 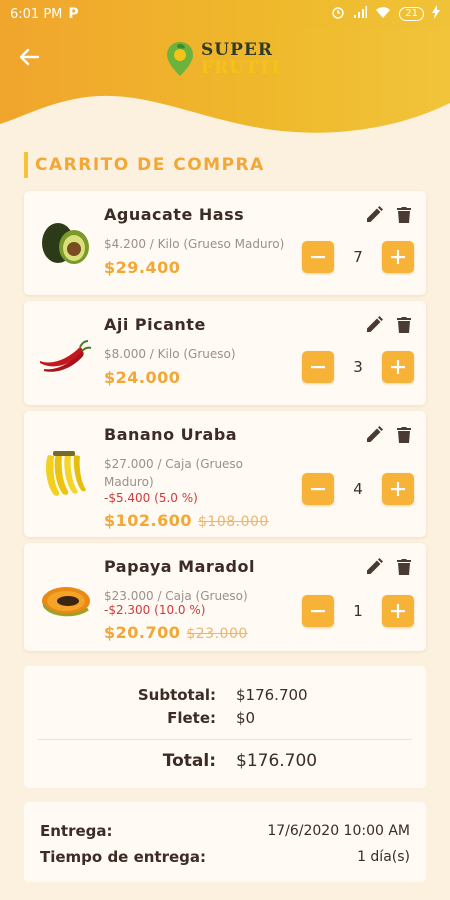 I want to click on subtotal-value: $176.700, so click(x=272, y=695).